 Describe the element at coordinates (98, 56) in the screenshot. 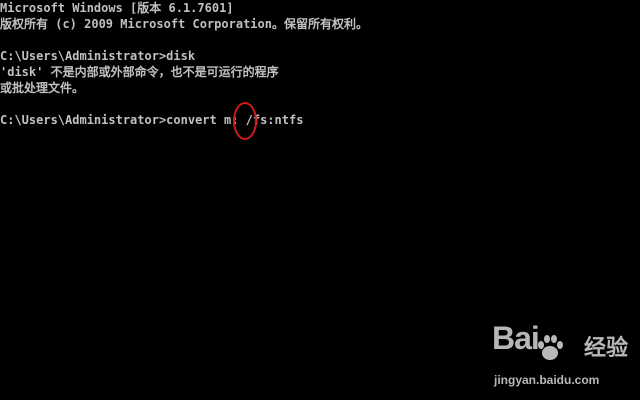

I see `console-line-command-disk: C:\Users\Administrator>disk` at that location.